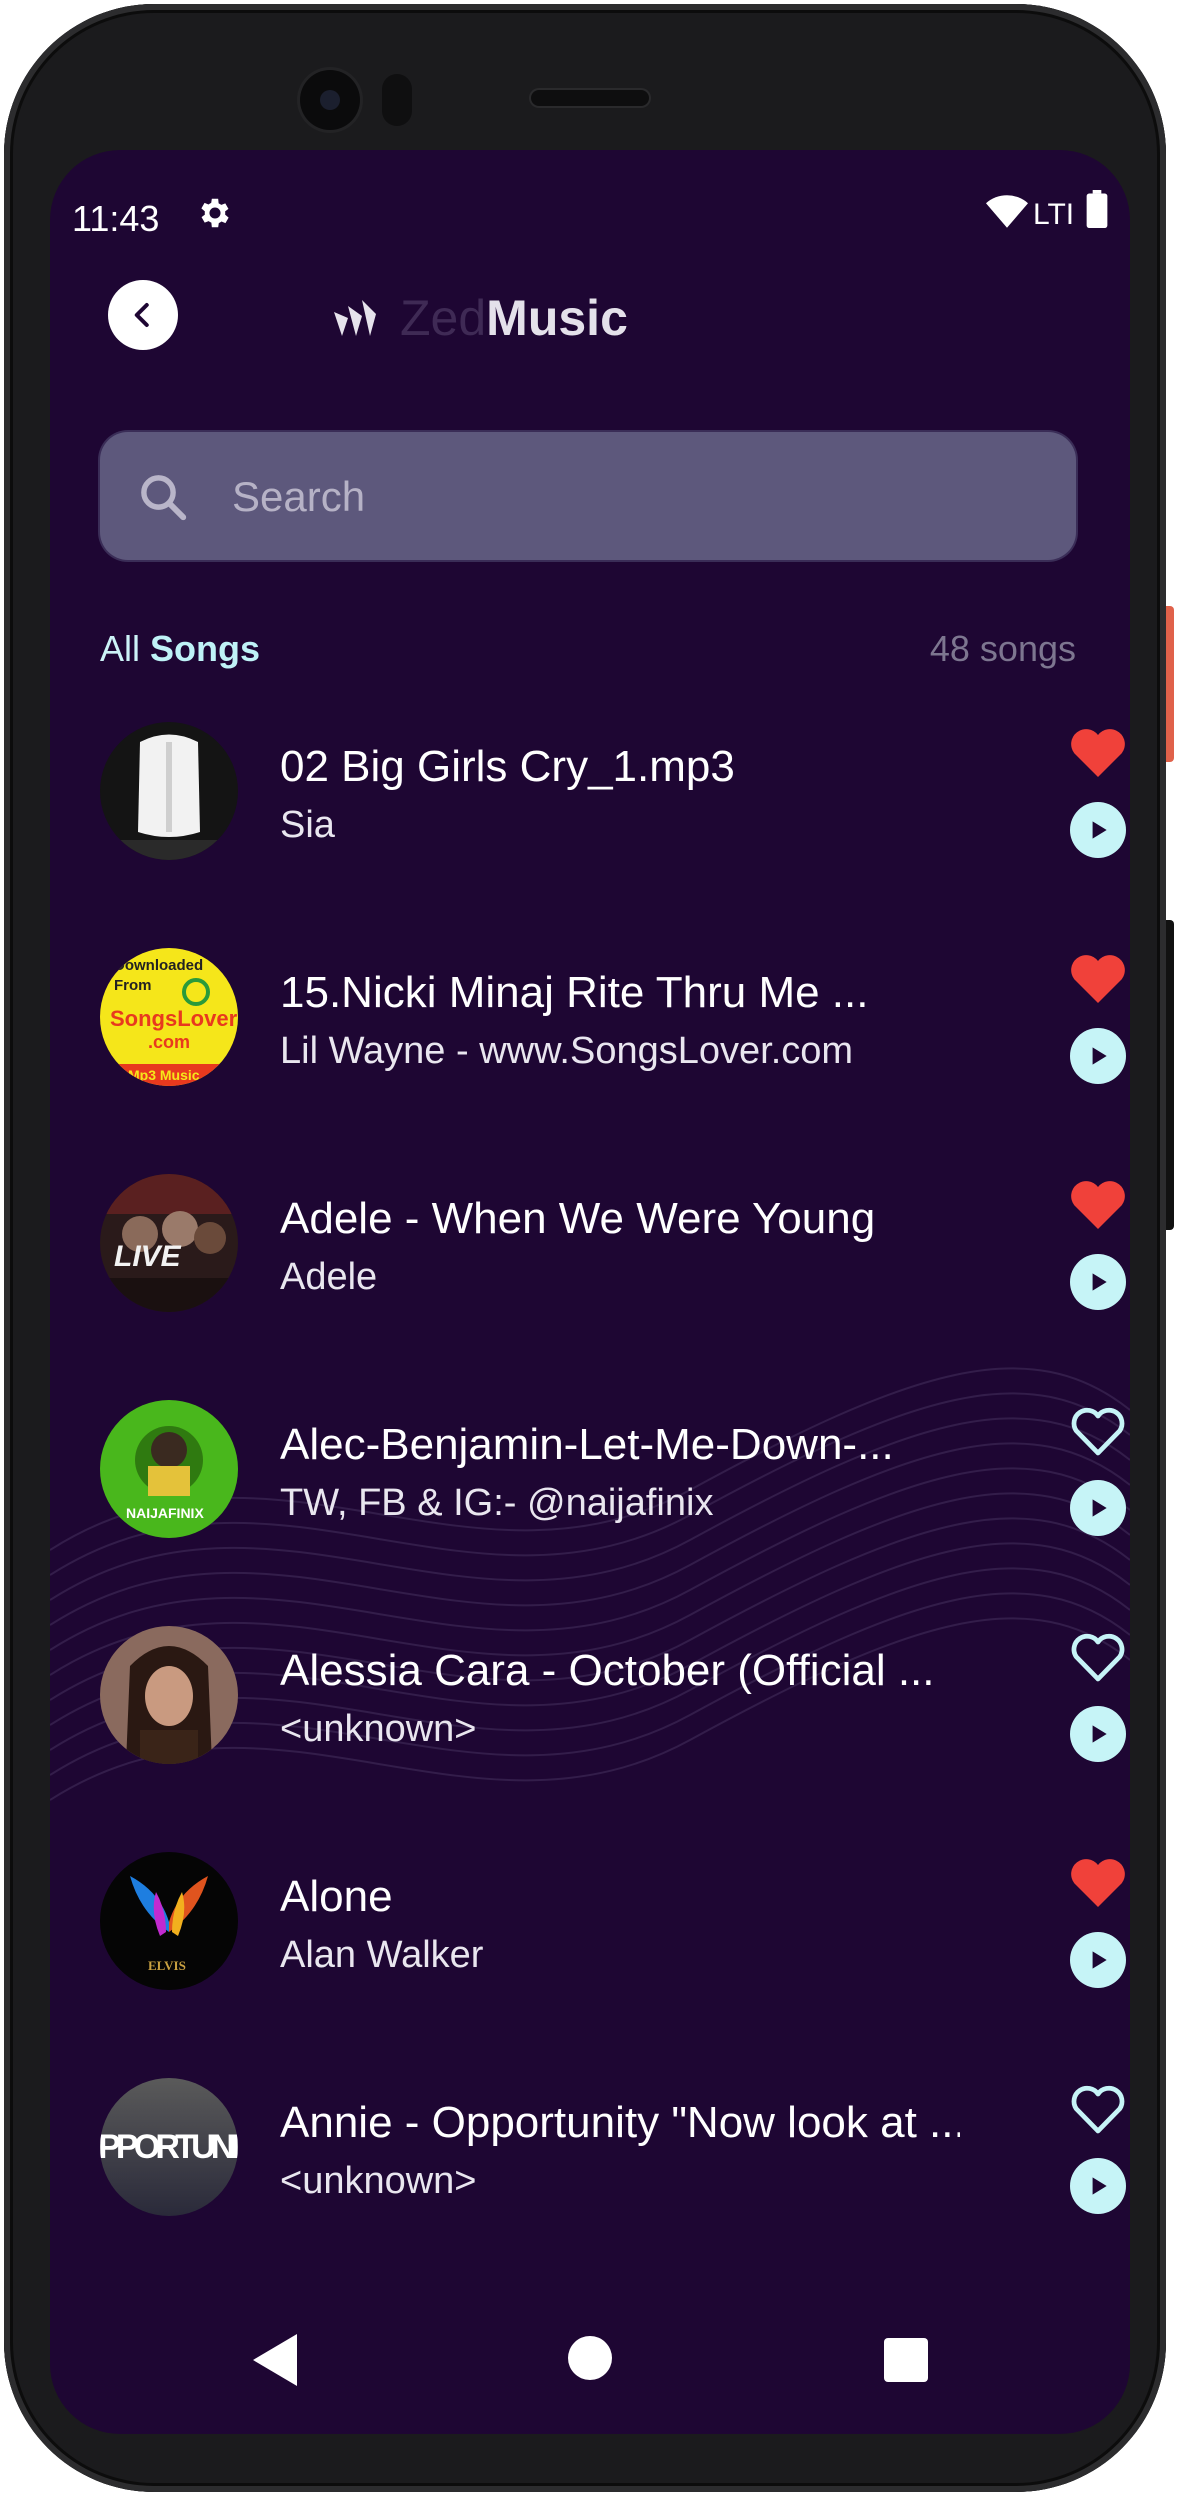 This screenshot has height=2498, width=1178. I want to click on song-artist: TW, FB & IG:- @naijafinix, so click(497, 1503).